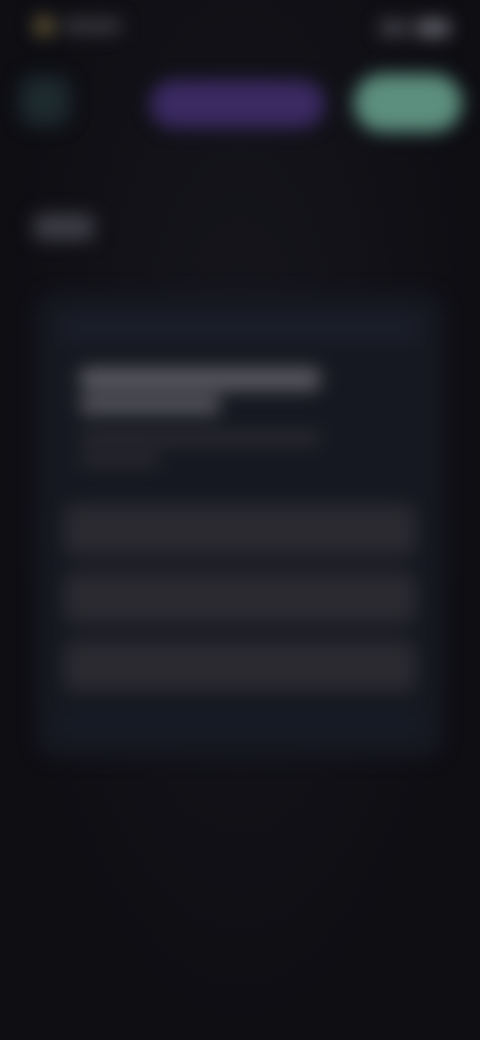  What do you see at coordinates (394, 28) in the screenshot?
I see `signal-icon` at bounding box center [394, 28].